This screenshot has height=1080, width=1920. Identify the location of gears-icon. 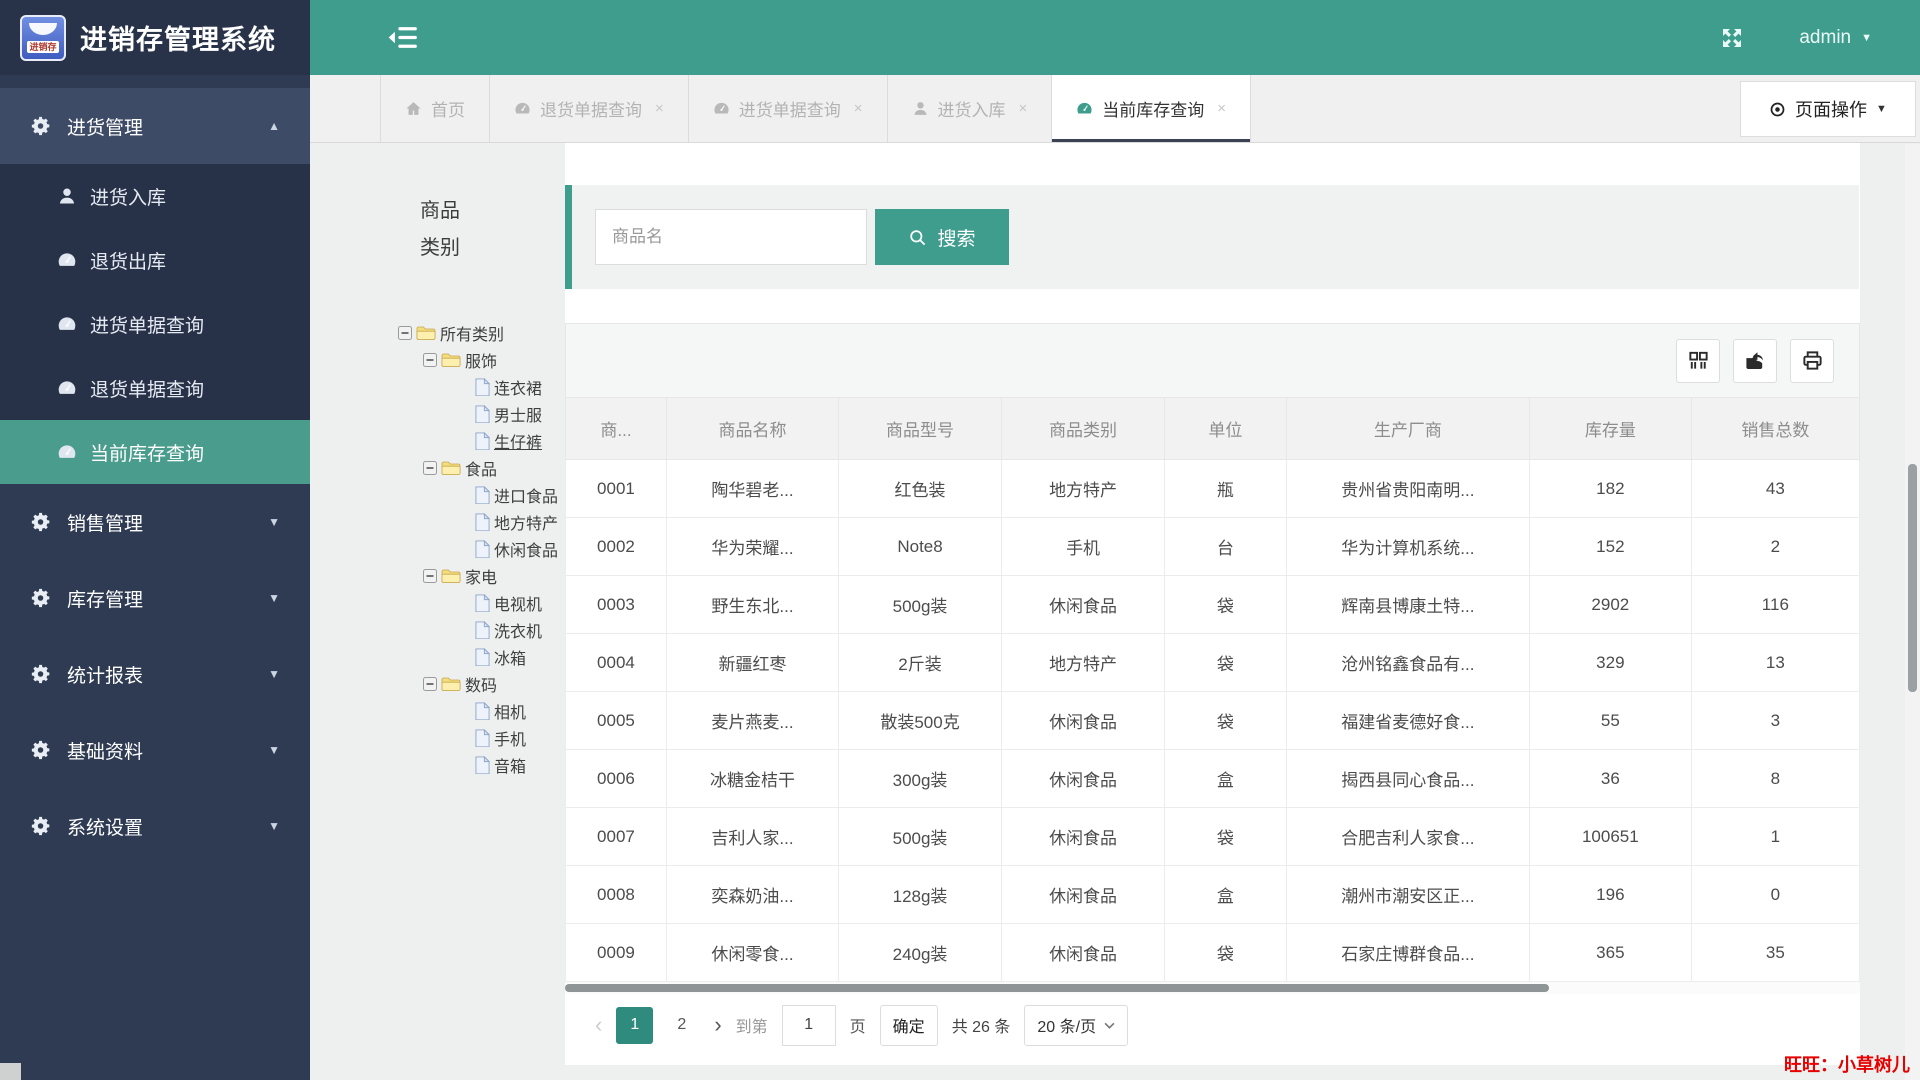
(41, 674).